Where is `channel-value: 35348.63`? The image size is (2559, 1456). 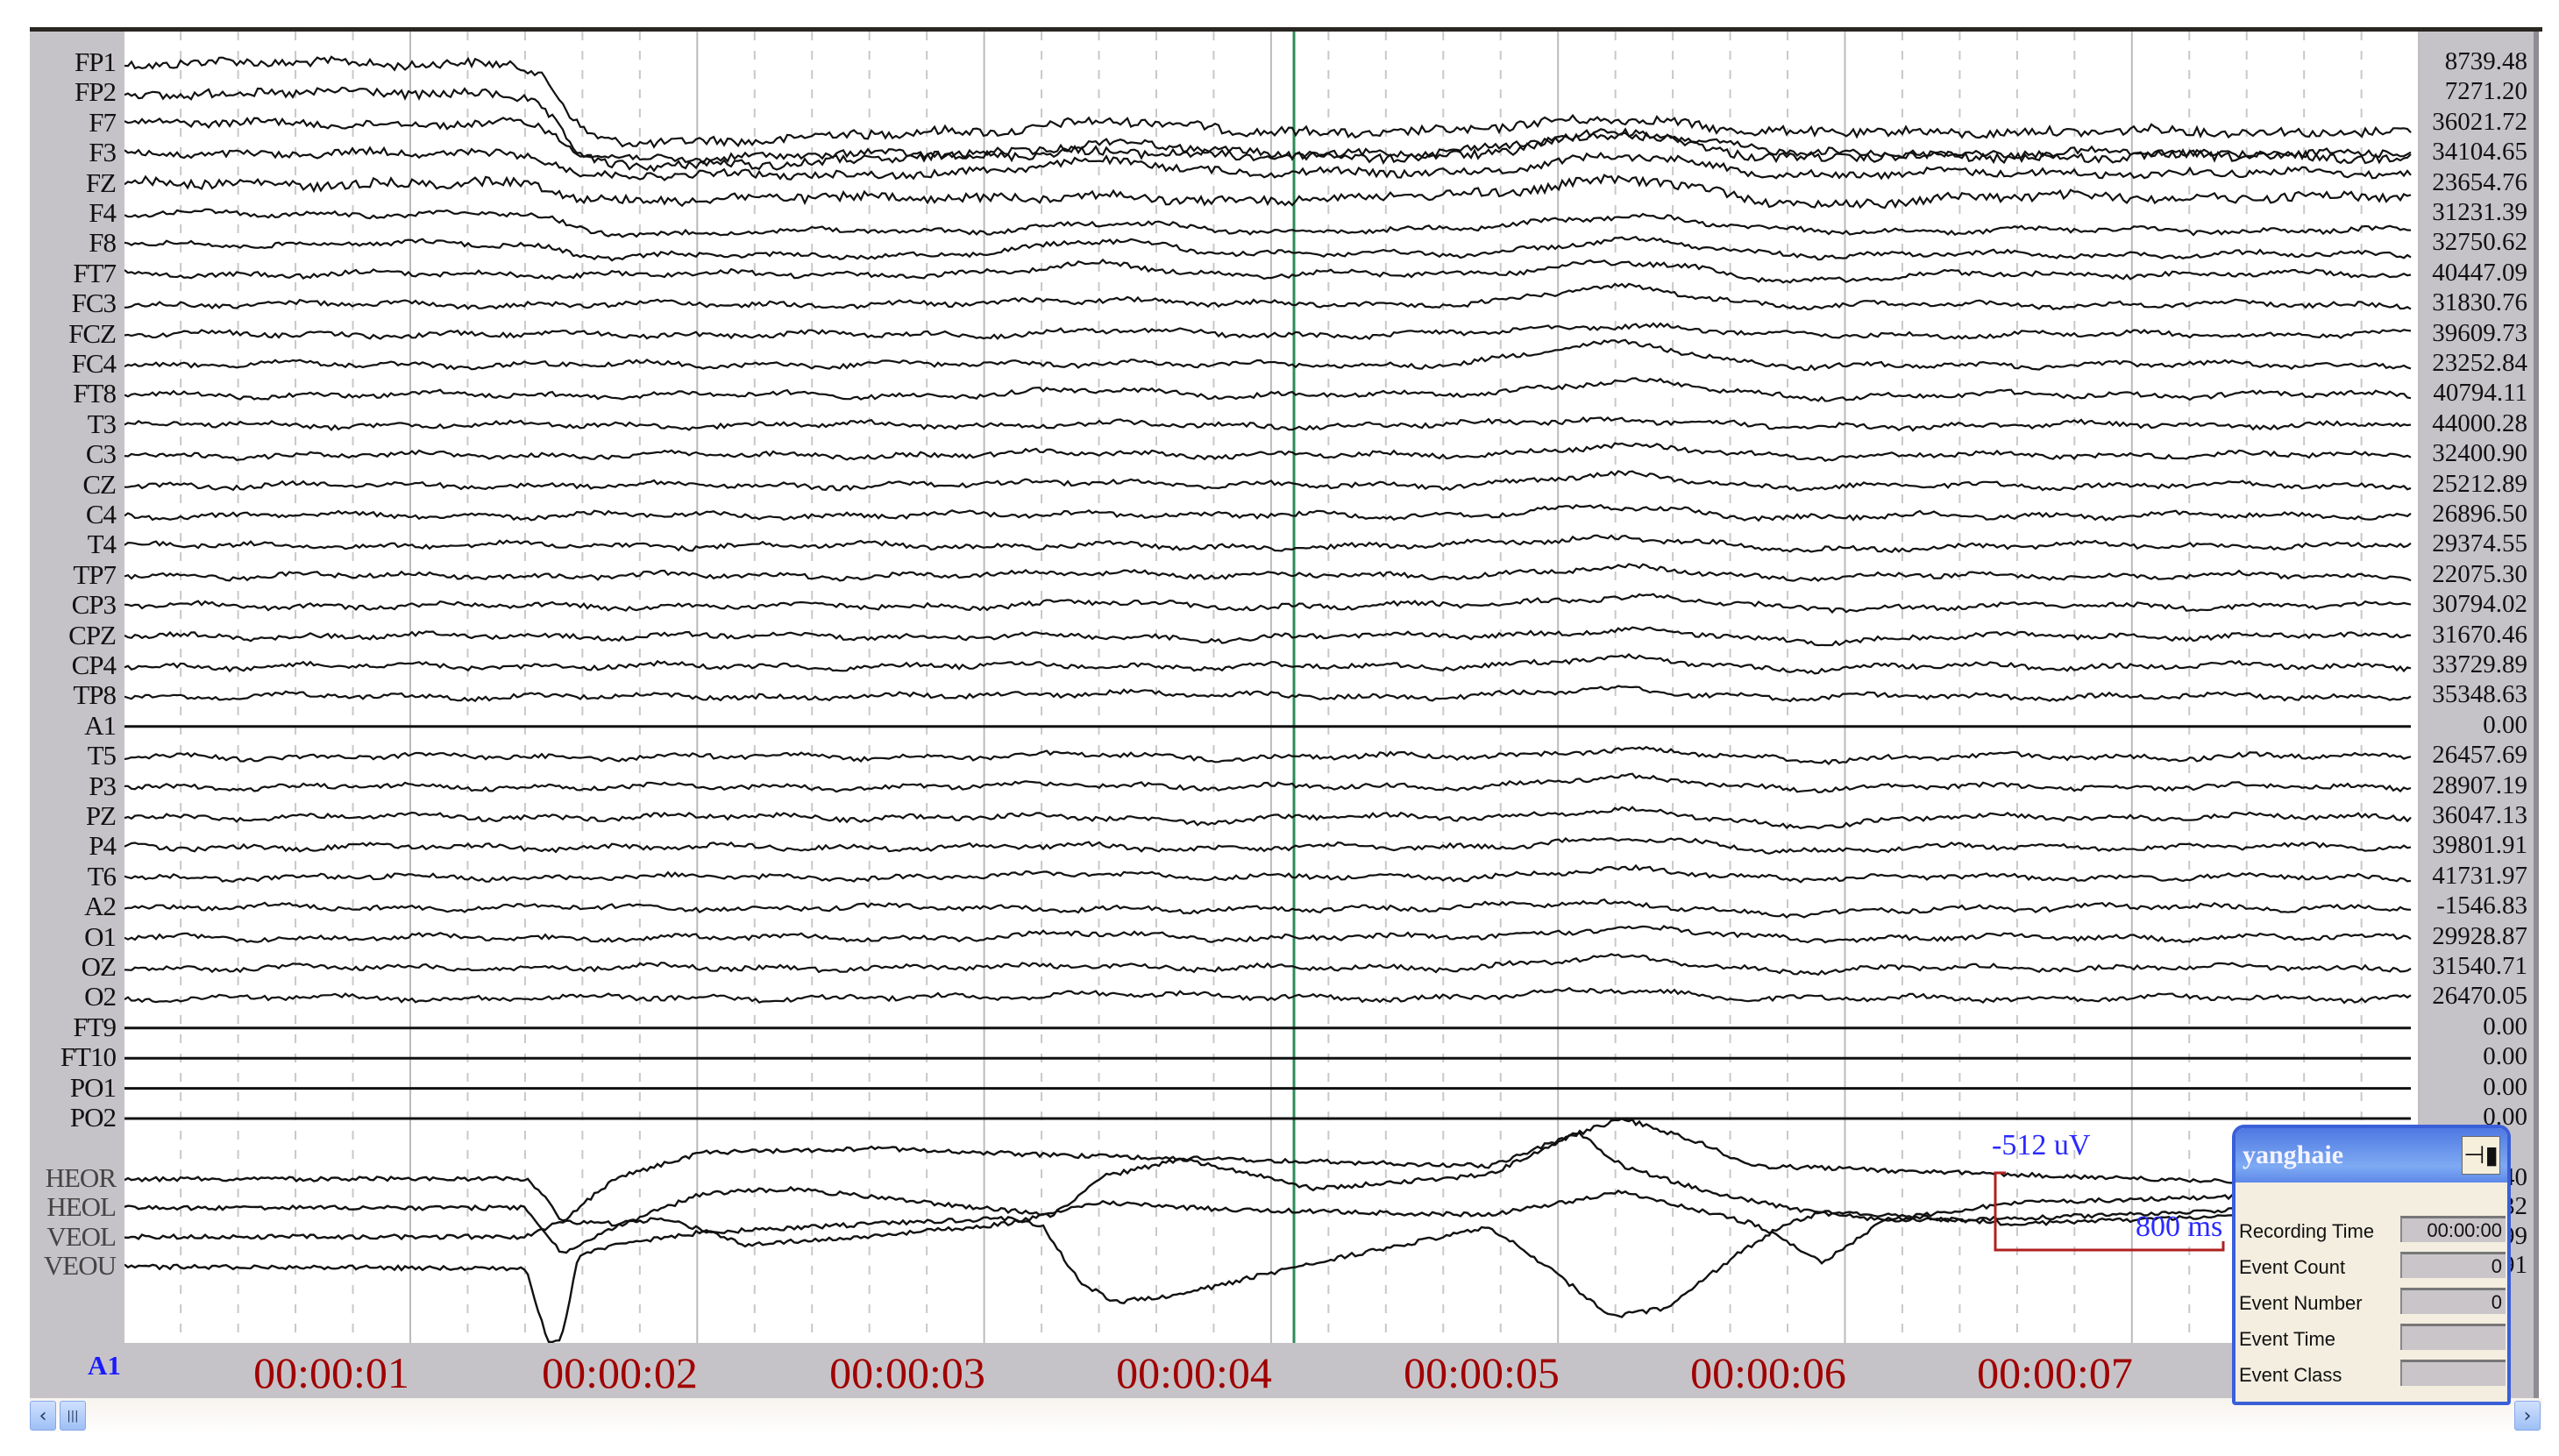
channel-value: 35348.63 is located at coordinates (2479, 694).